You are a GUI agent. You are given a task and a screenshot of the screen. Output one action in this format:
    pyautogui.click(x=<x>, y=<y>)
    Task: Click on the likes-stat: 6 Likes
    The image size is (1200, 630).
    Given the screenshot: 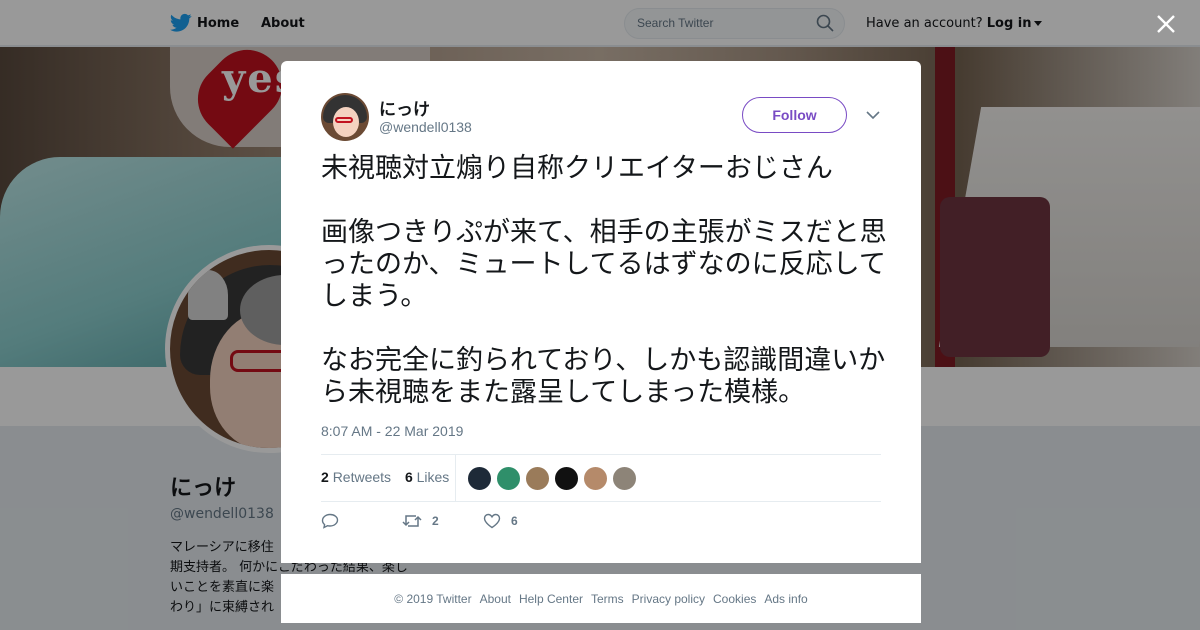 What is the action you would take?
    pyautogui.click(x=427, y=477)
    